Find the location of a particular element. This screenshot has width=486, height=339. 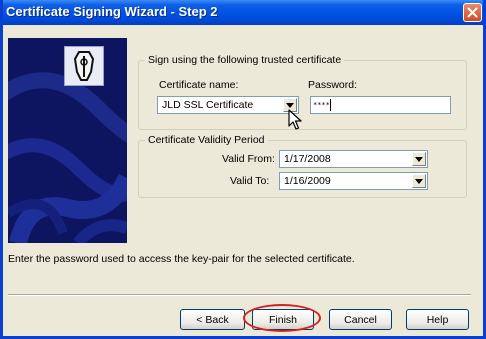

valid-from-dropdown: 1/17/2008 is located at coordinates (353, 159).